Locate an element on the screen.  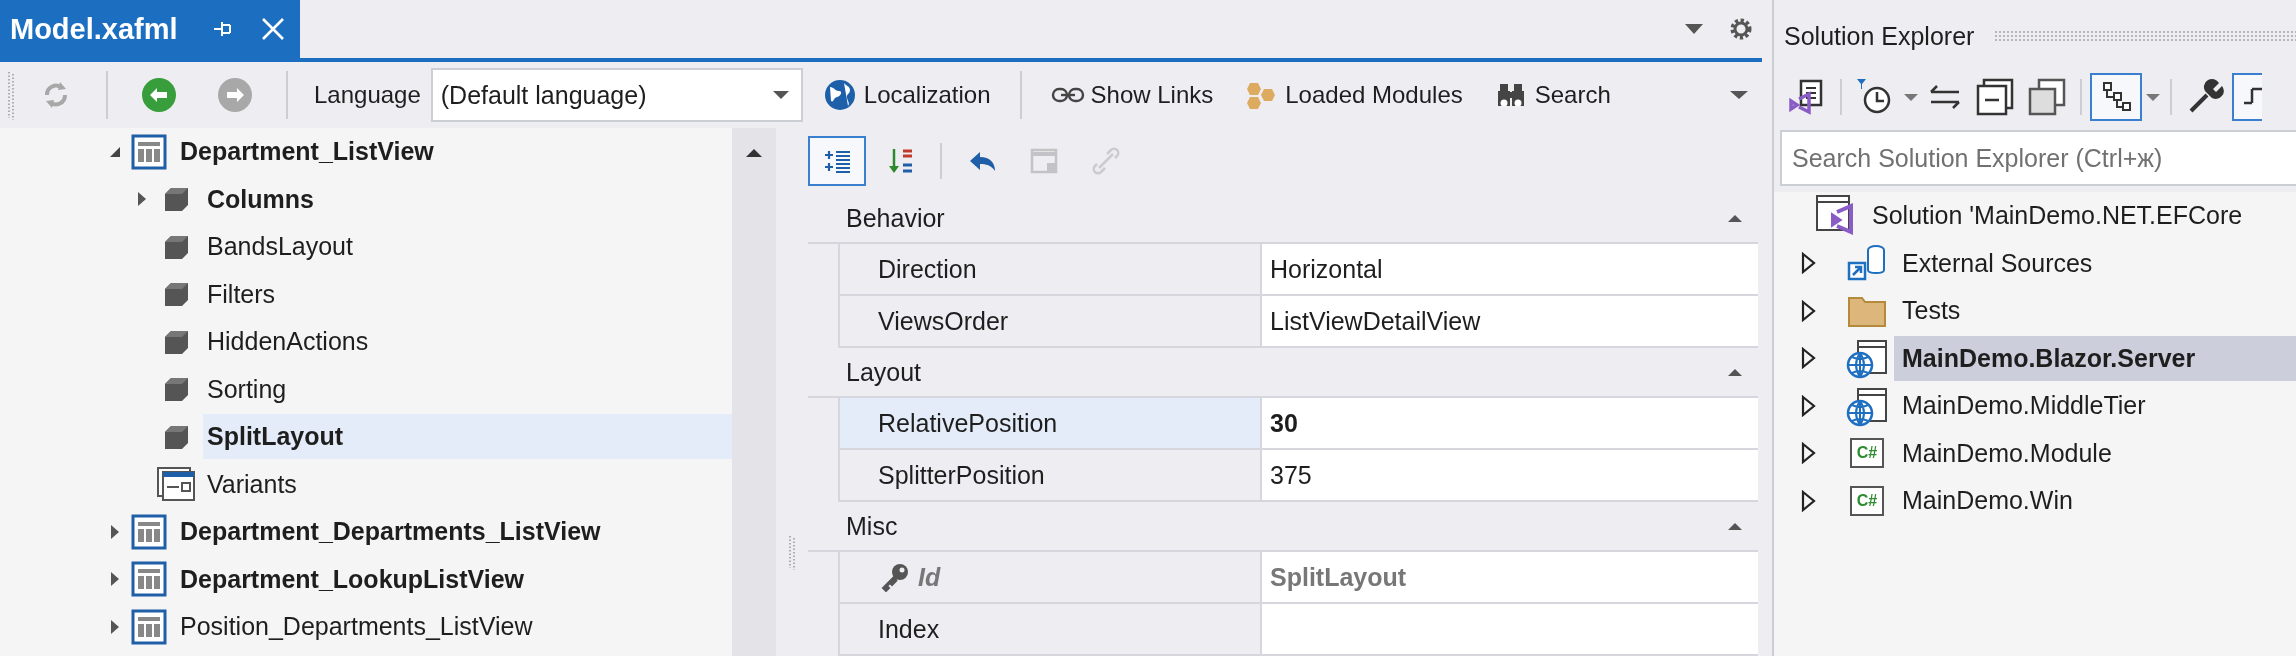
category-header: Misc is located at coordinates (872, 526).